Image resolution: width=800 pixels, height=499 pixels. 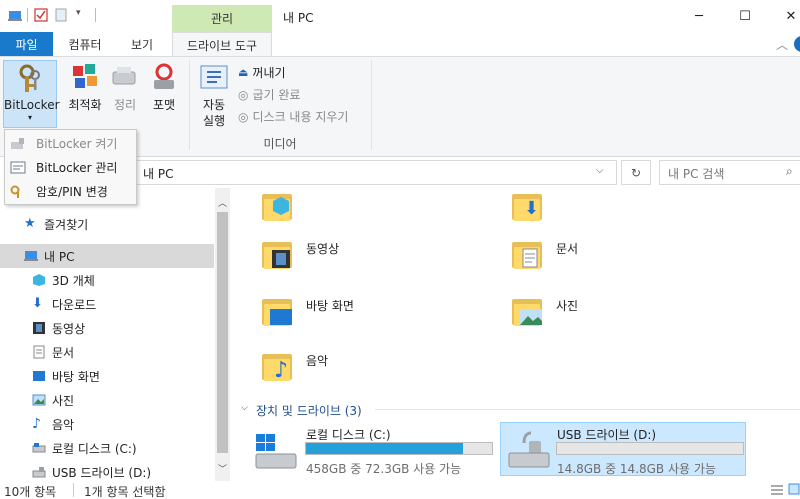 I want to click on properties-icon, so click(x=15, y=15).